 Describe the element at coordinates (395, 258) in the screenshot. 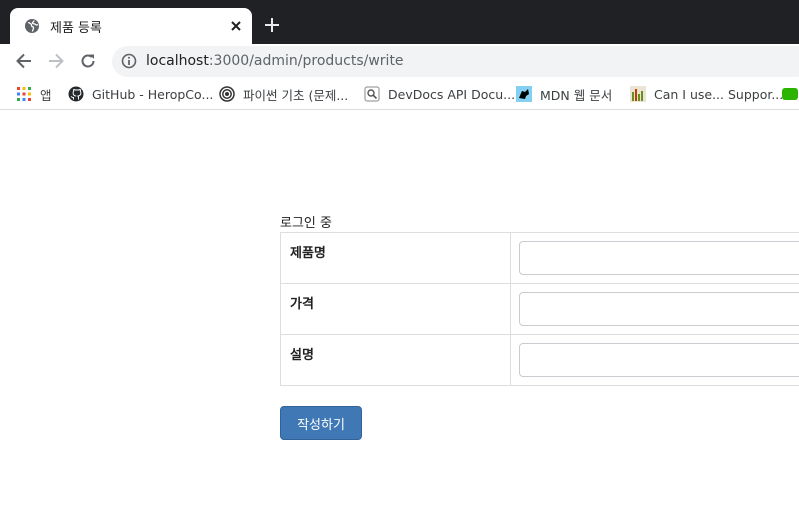

I see `field-label-name: 제품명` at that location.